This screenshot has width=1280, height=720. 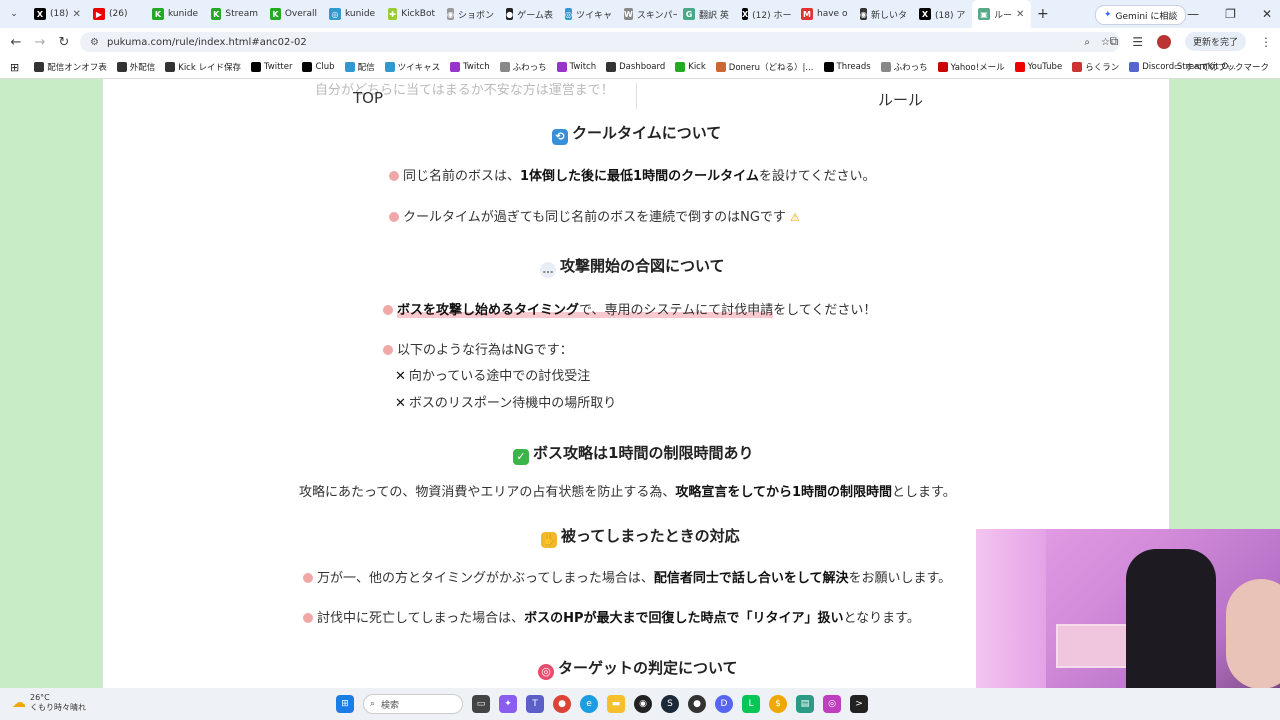 I want to click on terminal-icon: >, so click(x=859, y=704).